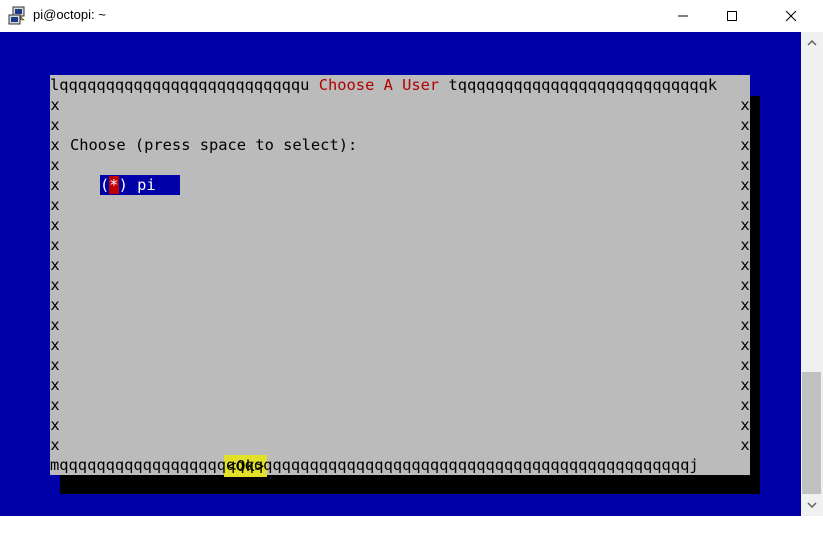  I want to click on close-button, so click(791, 16).